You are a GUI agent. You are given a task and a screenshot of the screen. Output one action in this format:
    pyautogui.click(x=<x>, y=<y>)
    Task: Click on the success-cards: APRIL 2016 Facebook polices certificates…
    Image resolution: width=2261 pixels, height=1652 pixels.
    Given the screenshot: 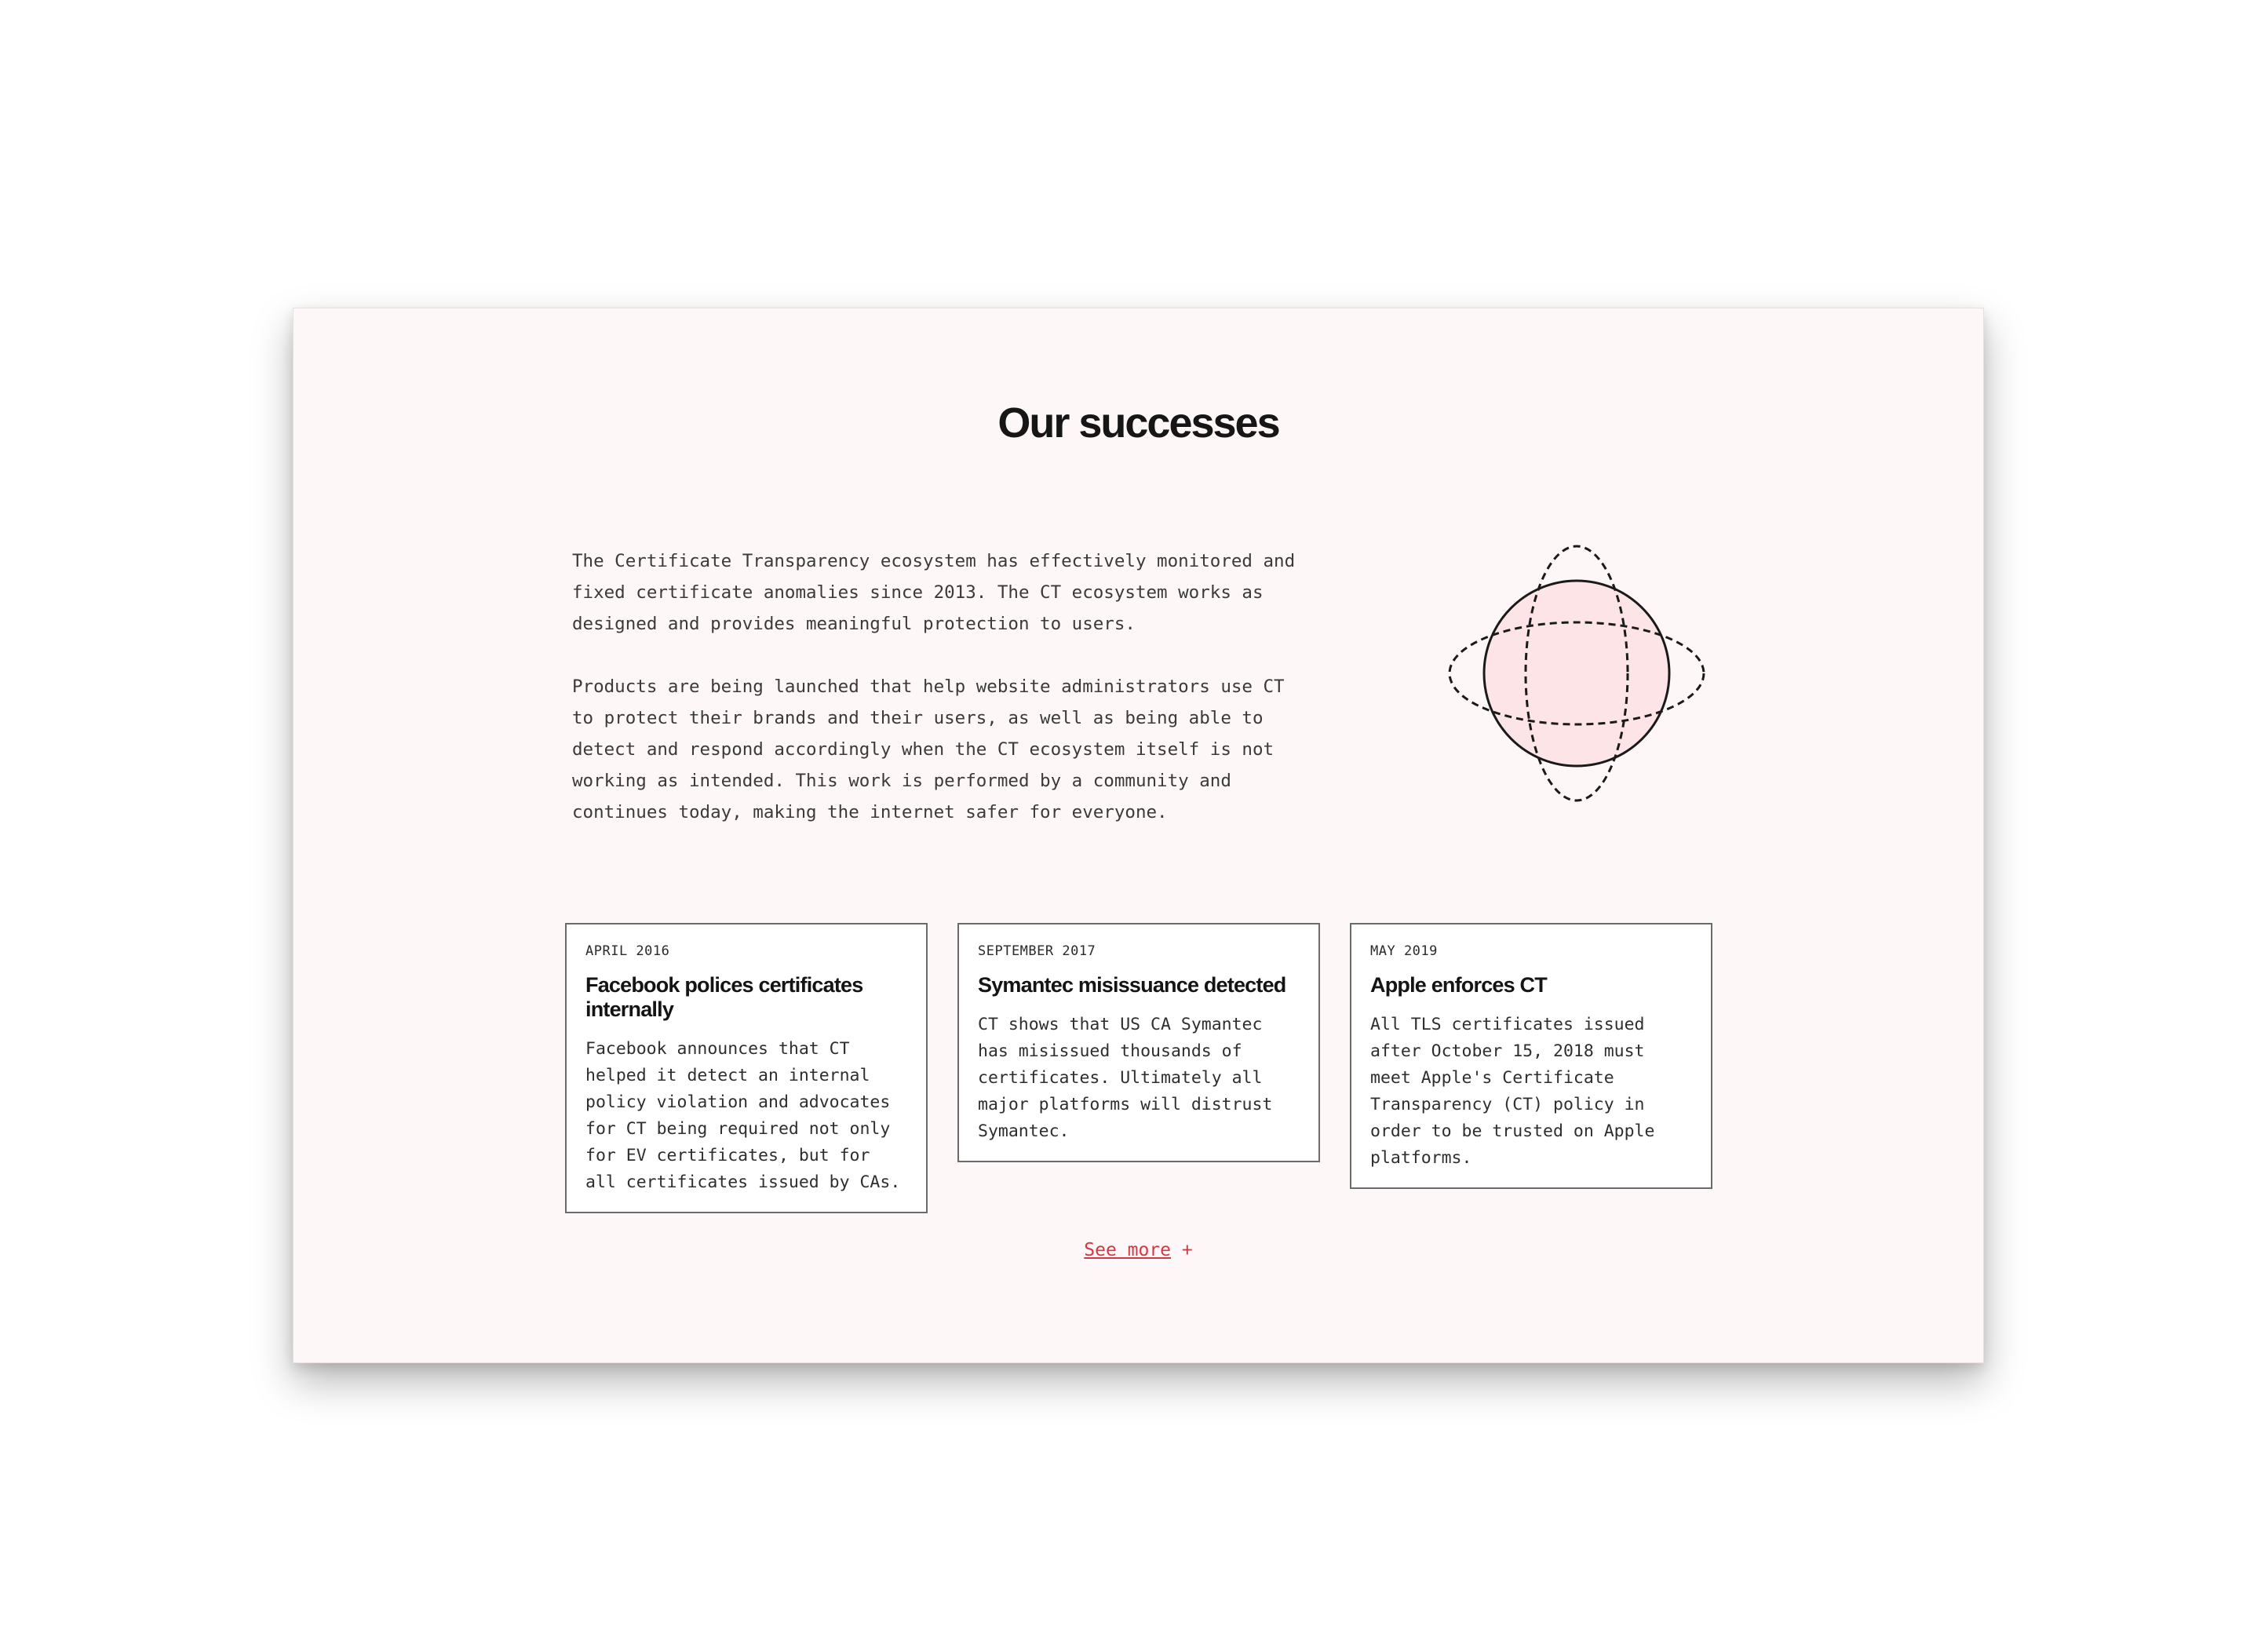 What is the action you would take?
    pyautogui.click(x=1138, y=1072)
    